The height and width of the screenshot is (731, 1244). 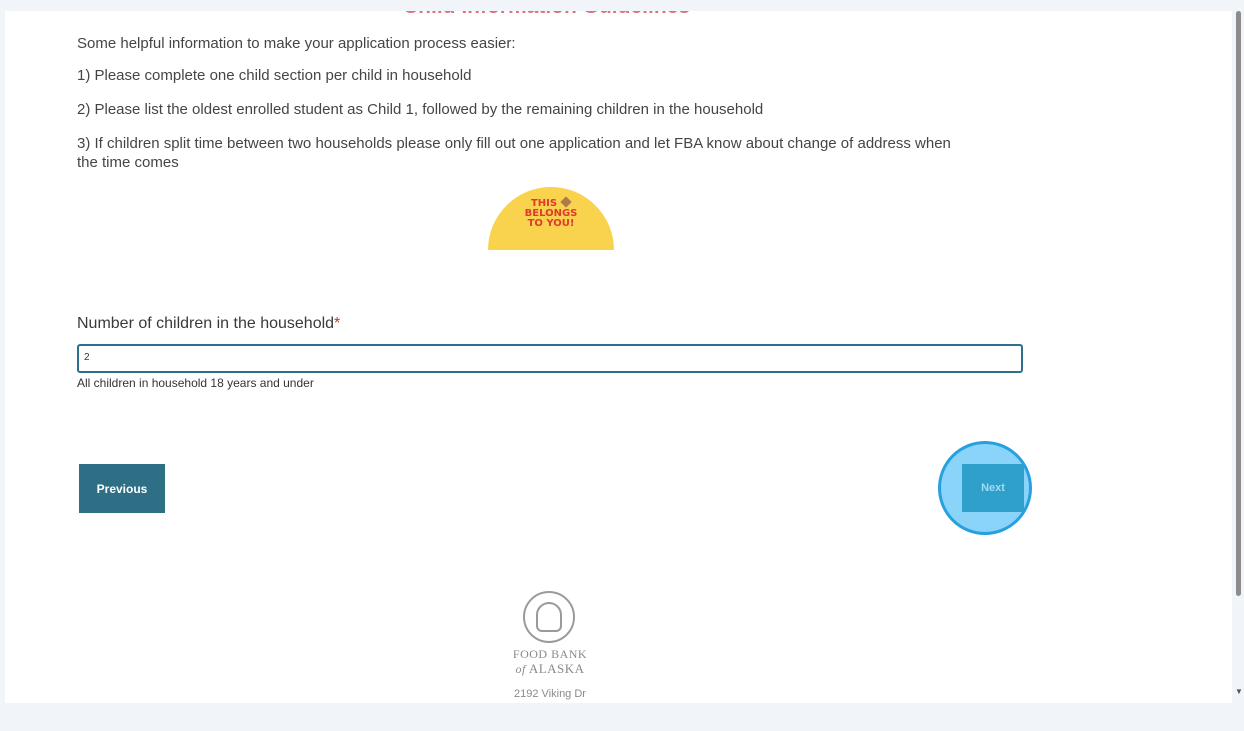 What do you see at coordinates (550, 654) in the screenshot?
I see `logo-line-1: FOOD BANK` at bounding box center [550, 654].